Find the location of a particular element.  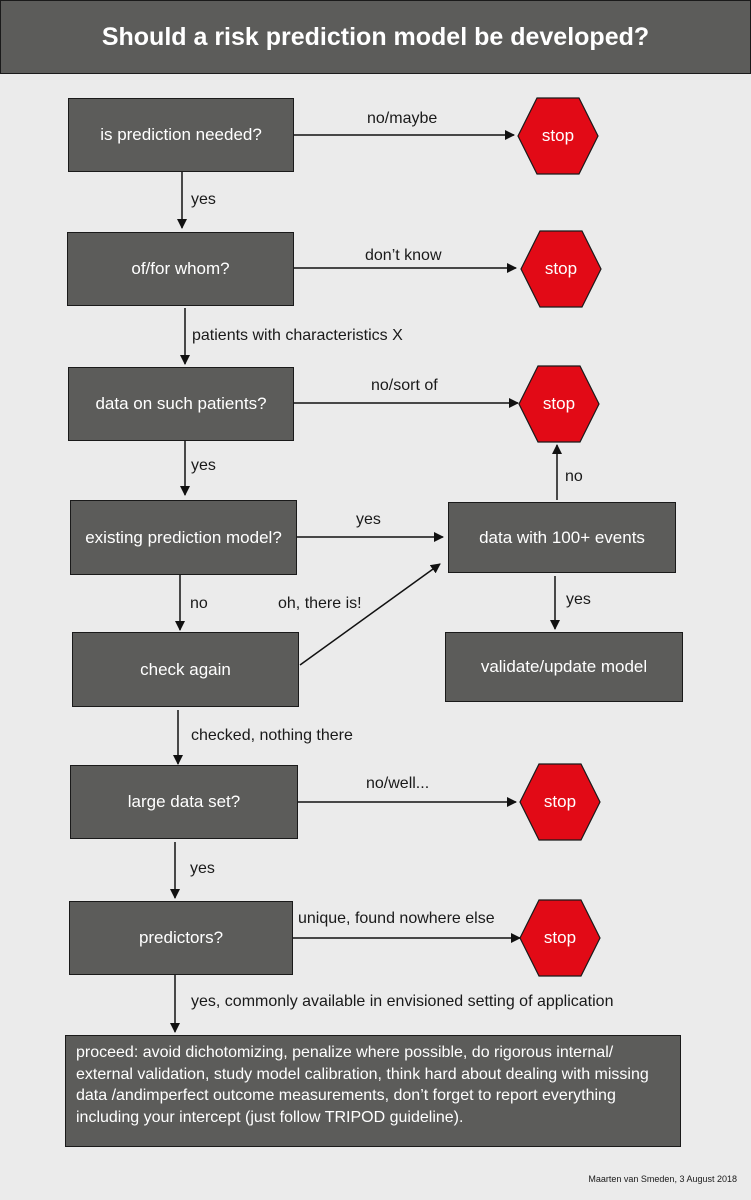

edge-label-no-sort-of: no/sort of is located at coordinates (404, 385).